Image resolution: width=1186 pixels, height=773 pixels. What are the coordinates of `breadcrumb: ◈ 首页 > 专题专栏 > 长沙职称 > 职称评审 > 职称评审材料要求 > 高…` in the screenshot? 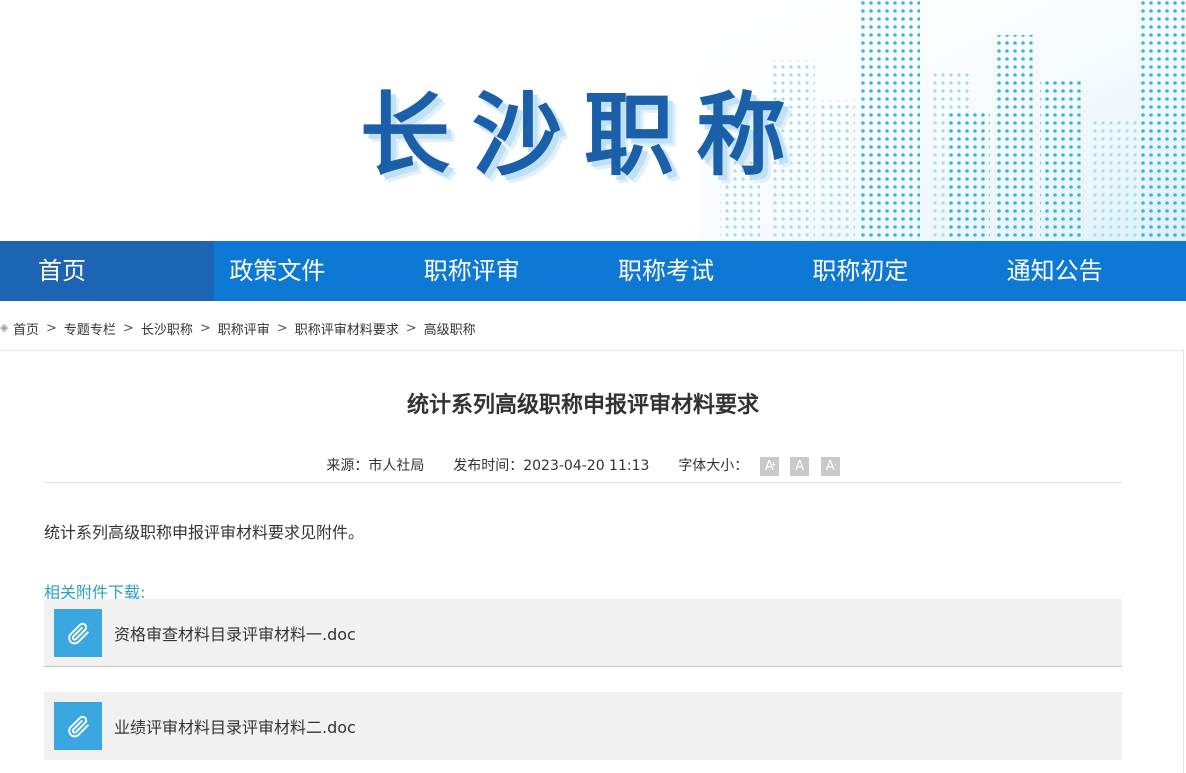 It's located at (238, 328).